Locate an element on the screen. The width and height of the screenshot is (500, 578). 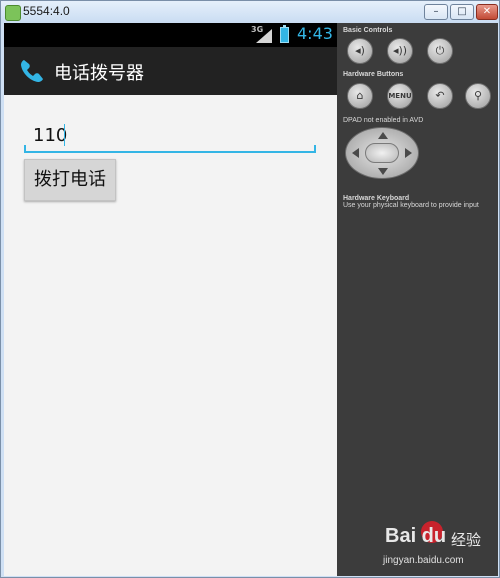
input-underline is located at coordinates (170, 152).